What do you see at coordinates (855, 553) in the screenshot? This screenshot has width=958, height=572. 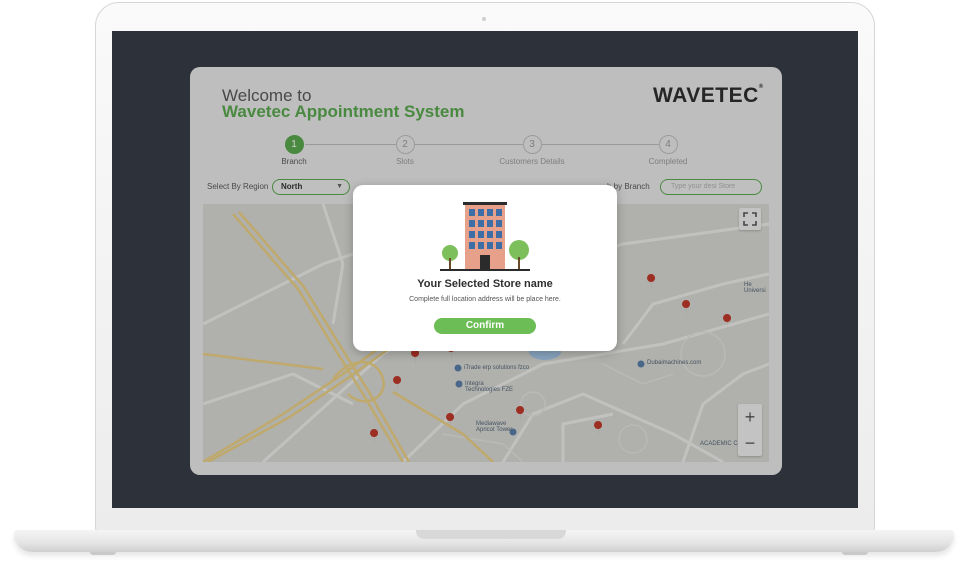 I see `laptop-foot-right` at bounding box center [855, 553].